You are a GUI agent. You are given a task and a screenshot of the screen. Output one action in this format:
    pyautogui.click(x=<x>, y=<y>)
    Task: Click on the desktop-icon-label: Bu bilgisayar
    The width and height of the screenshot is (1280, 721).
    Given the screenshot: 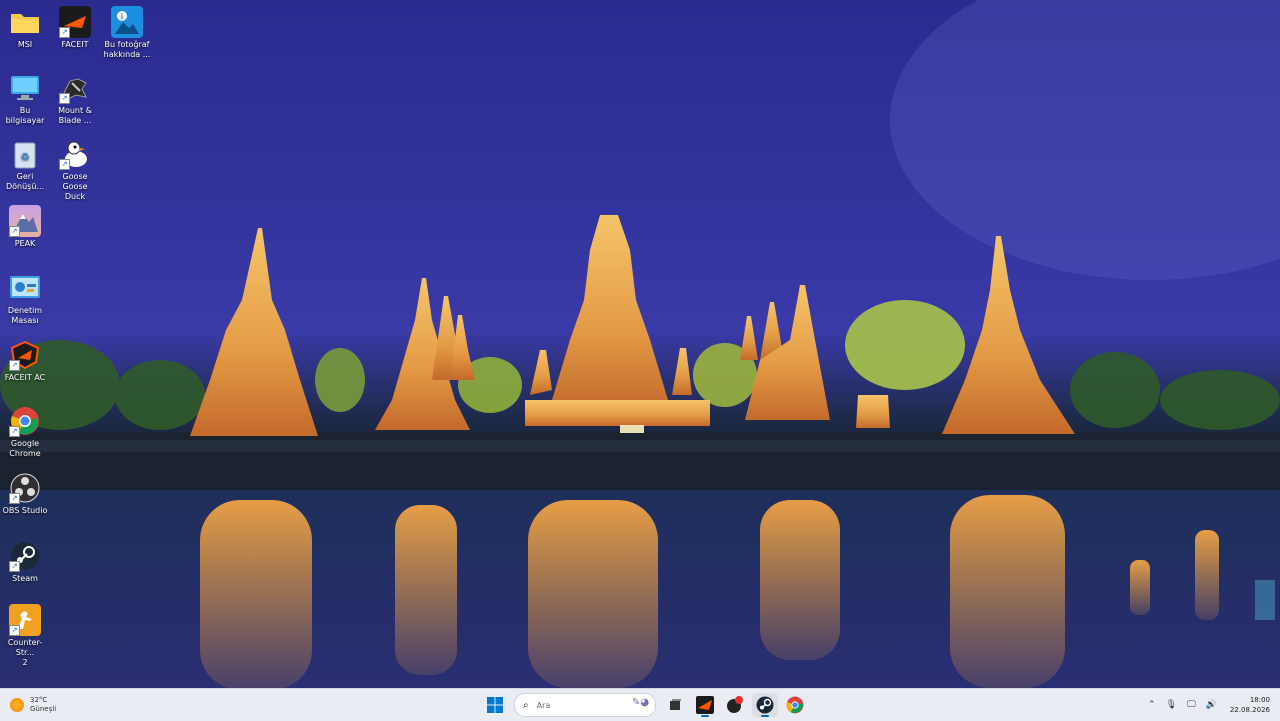 What is the action you would take?
    pyautogui.click(x=25, y=115)
    